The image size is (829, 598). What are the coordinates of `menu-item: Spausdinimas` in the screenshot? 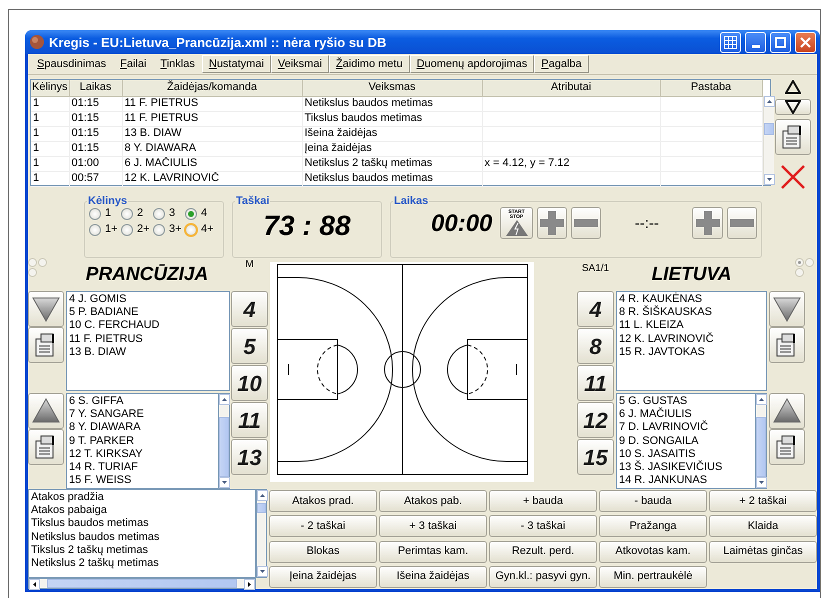 It's located at (72, 64).